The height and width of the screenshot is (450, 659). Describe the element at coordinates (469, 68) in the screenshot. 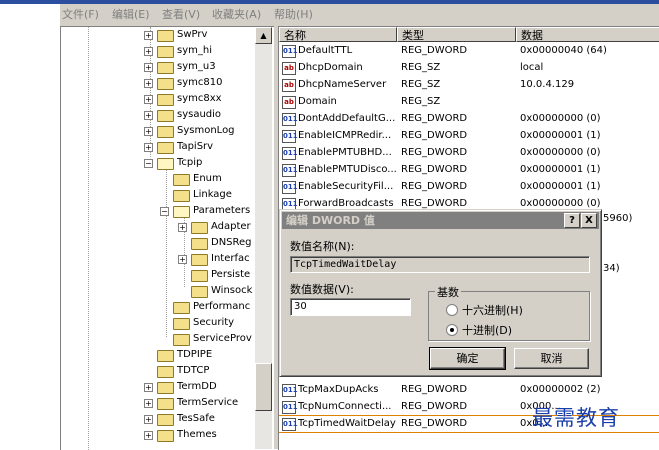

I see `list-row: ab DhcpDomain REG_SZ local` at that location.